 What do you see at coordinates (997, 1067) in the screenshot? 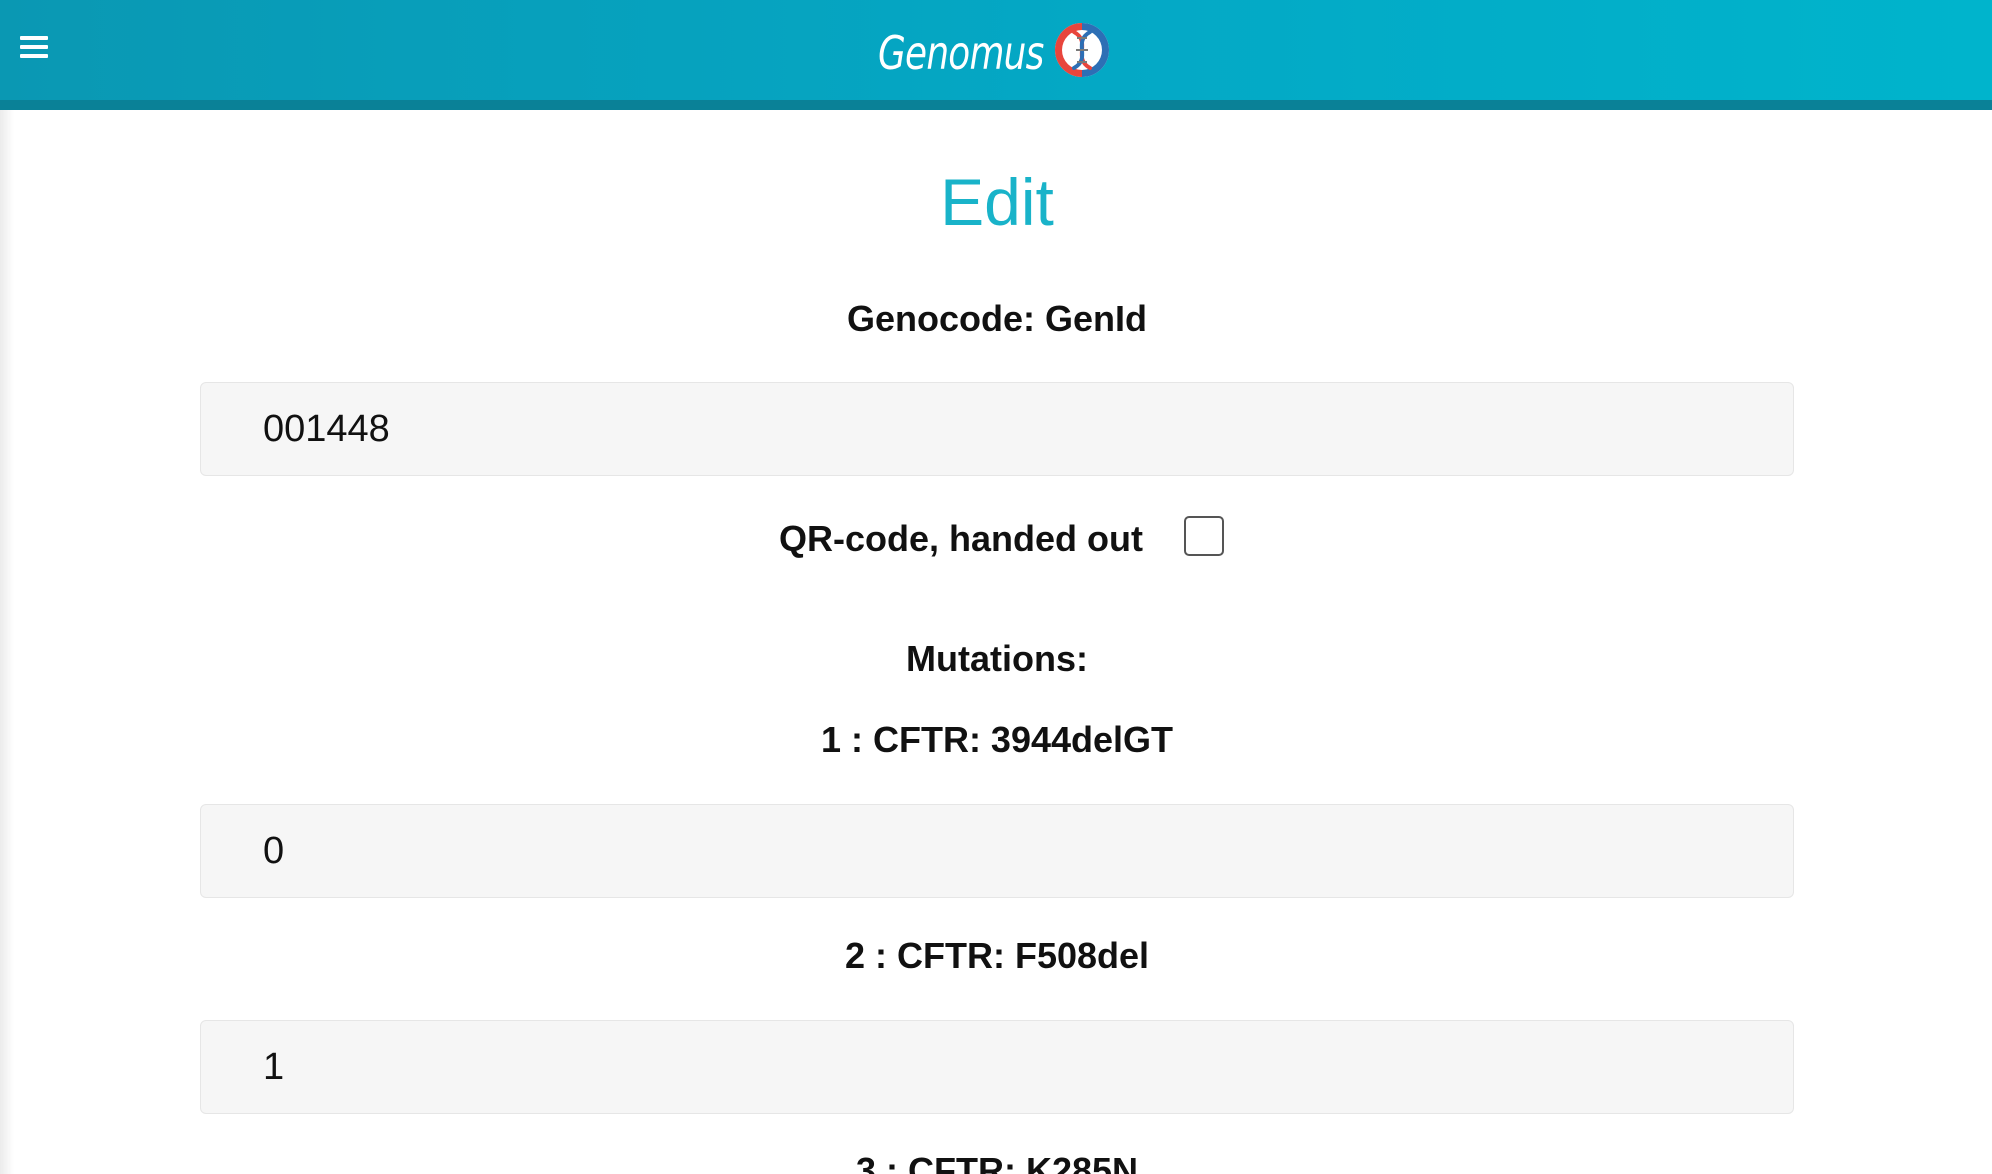
I see `mutation-2-field: 1` at bounding box center [997, 1067].